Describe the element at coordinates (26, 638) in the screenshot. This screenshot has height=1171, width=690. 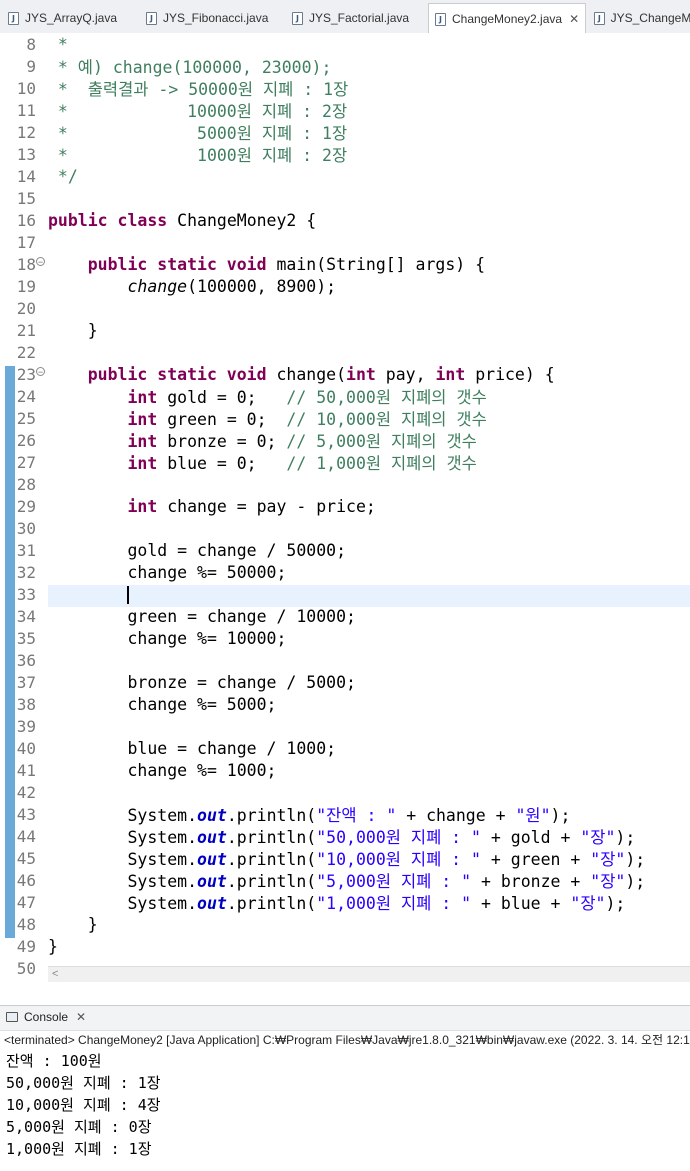
I see `line-number: 35` at that location.